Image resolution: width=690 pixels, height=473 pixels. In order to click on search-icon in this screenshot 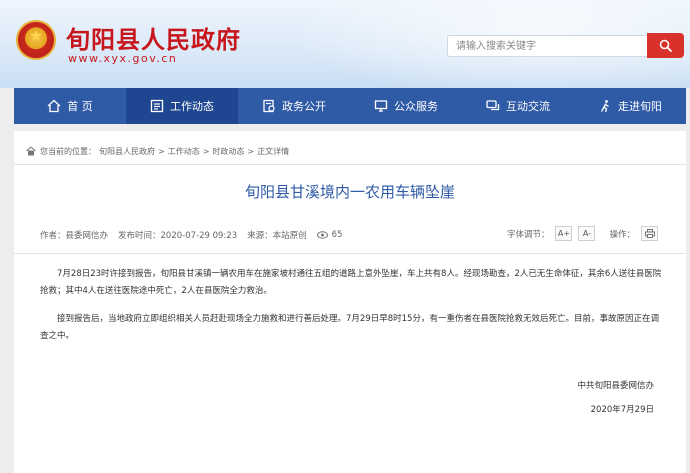, I will do `click(665, 45)`.